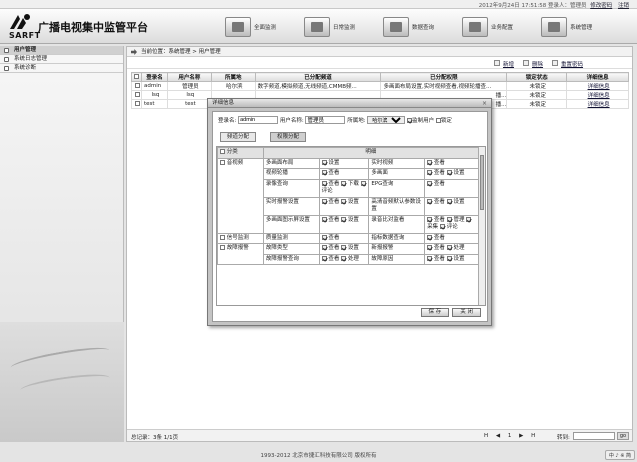 The width and height of the screenshot is (637, 462). What do you see at coordinates (446, 121) in the screenshot?
I see `locked-label: 锁定` at bounding box center [446, 121].